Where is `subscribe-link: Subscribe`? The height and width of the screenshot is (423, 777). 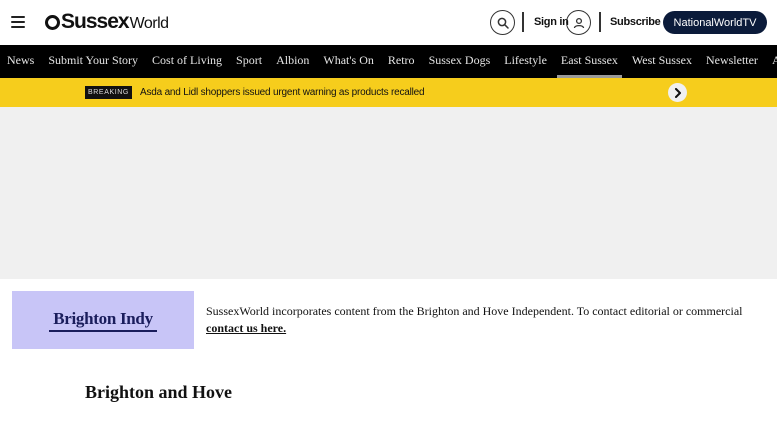
subscribe-link: Subscribe is located at coordinates (635, 22).